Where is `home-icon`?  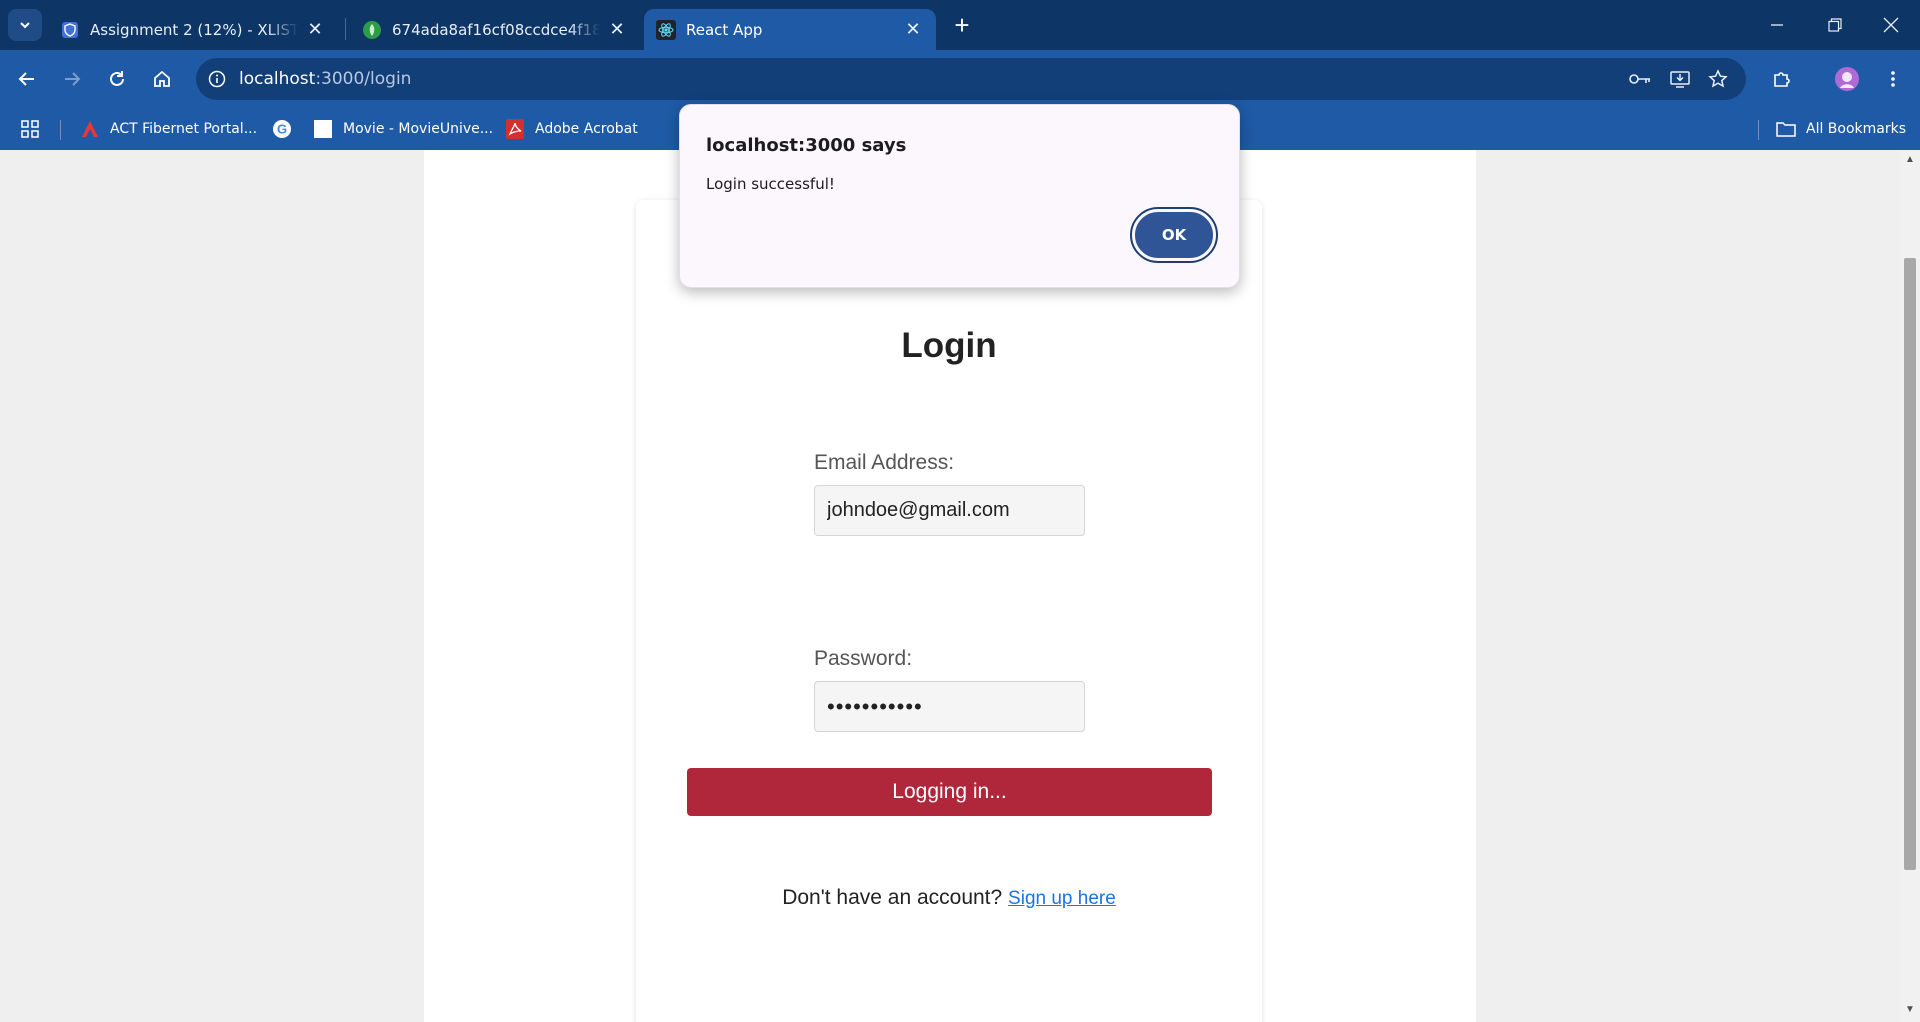 home-icon is located at coordinates (162, 78).